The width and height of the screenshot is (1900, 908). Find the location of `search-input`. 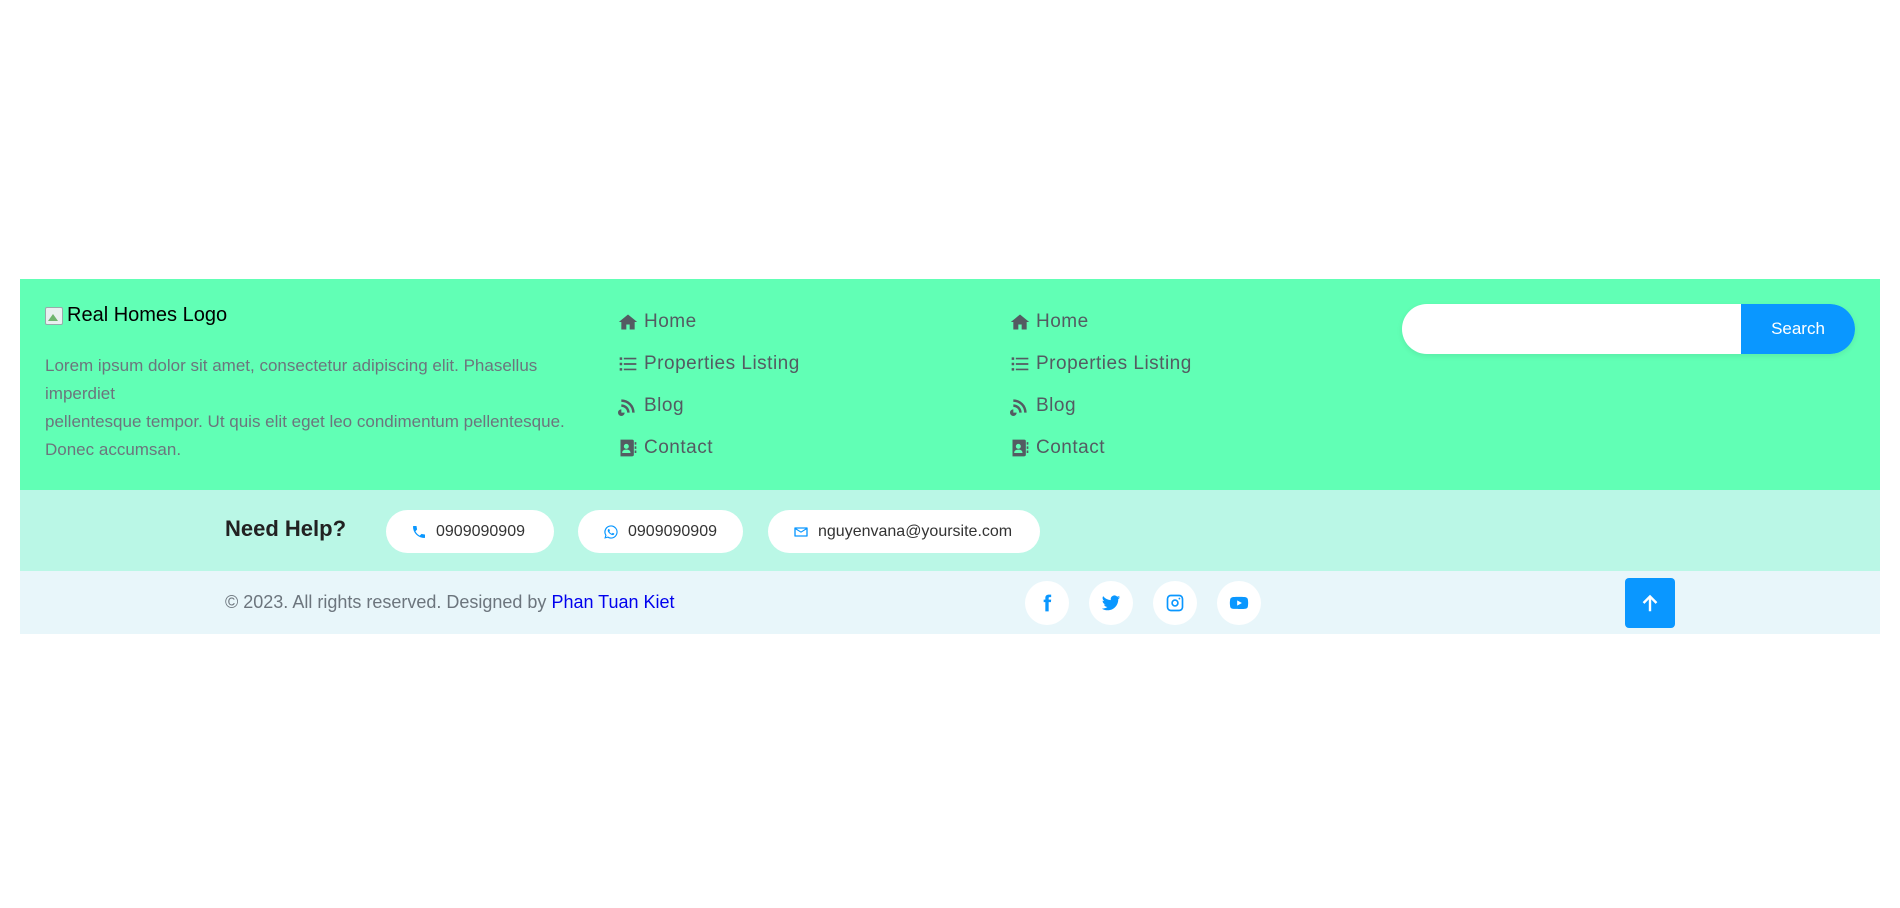

search-input is located at coordinates (1571, 329).